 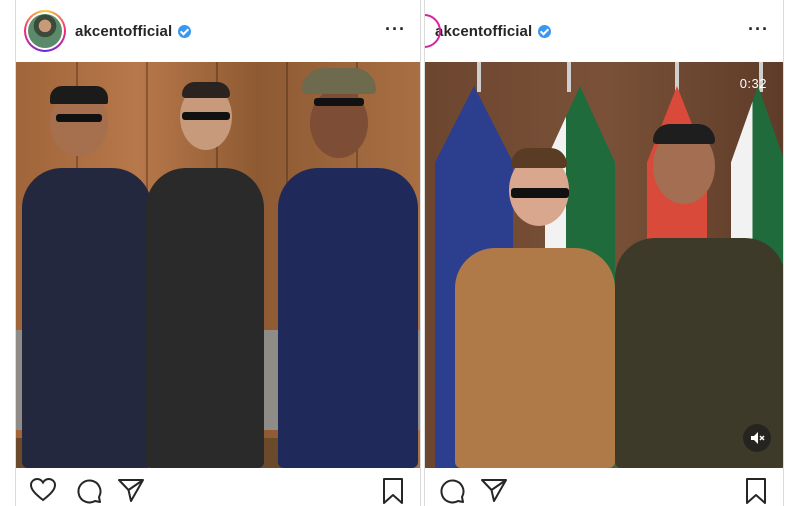 What do you see at coordinates (753, 83) in the screenshot?
I see `video-timer: 0:32` at bounding box center [753, 83].